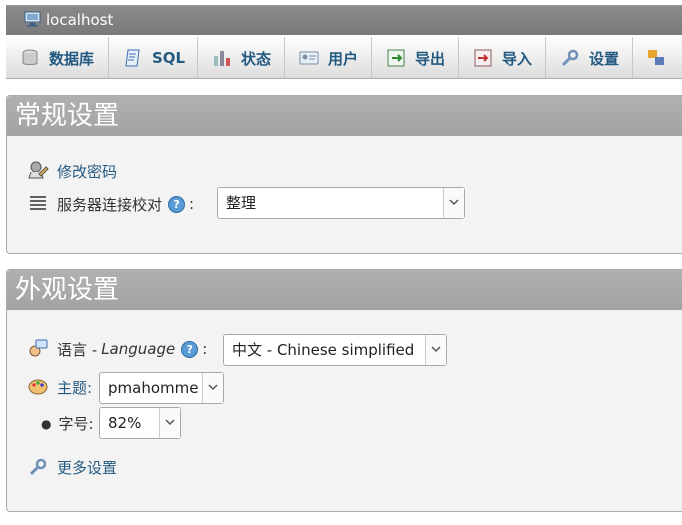 This screenshot has height=525, width=682. I want to click on change-password-icon, so click(38, 170).